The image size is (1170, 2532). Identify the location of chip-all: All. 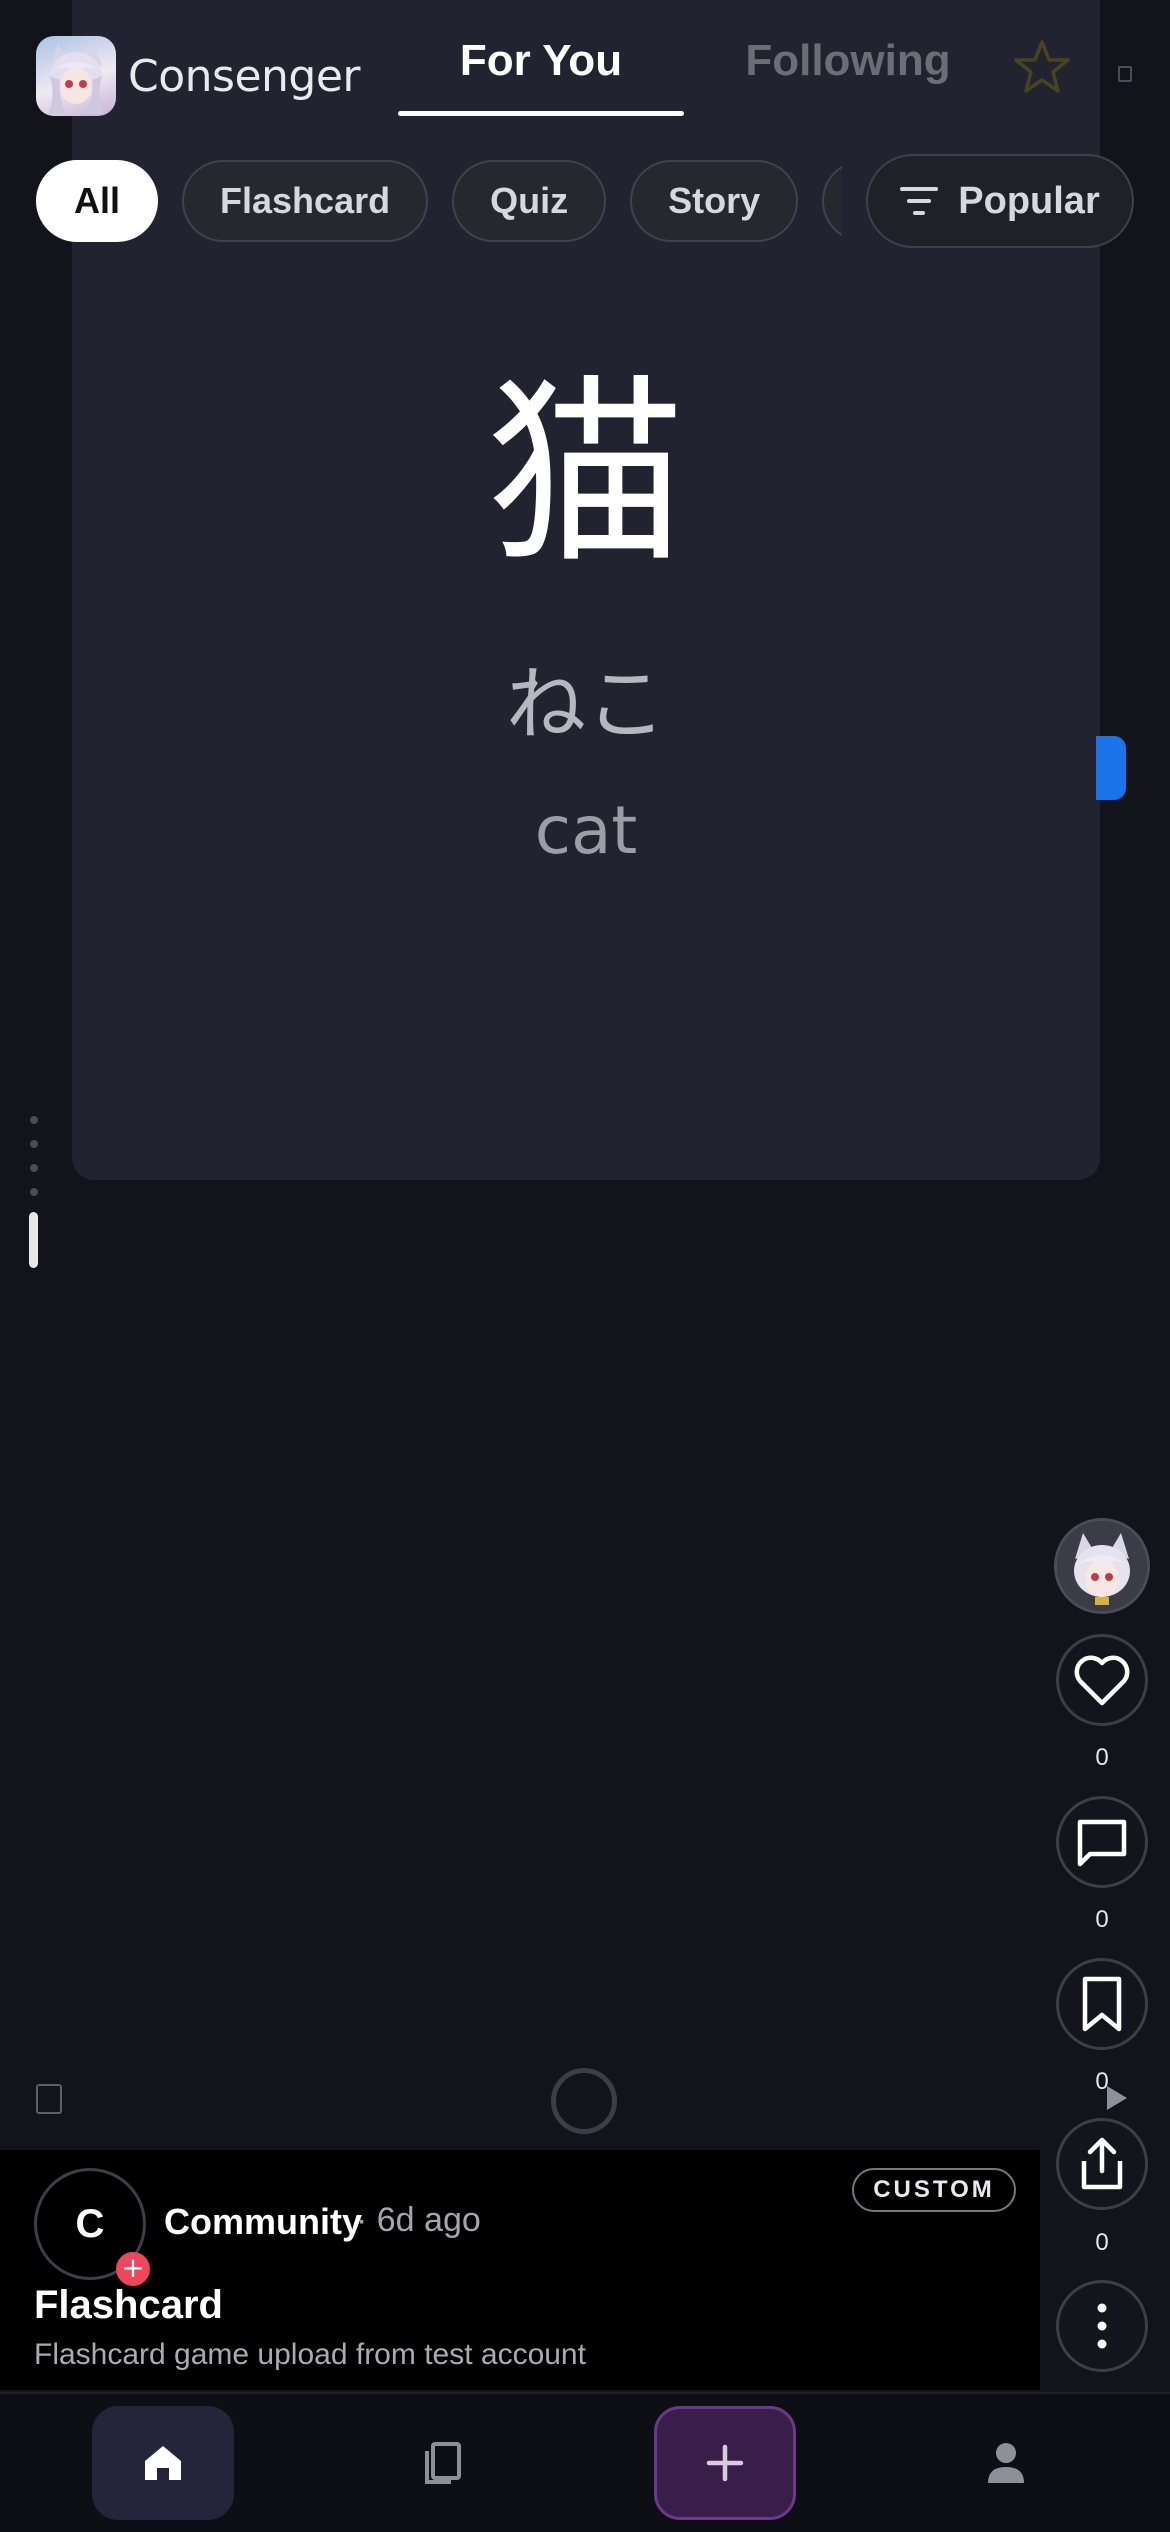
(97, 201).